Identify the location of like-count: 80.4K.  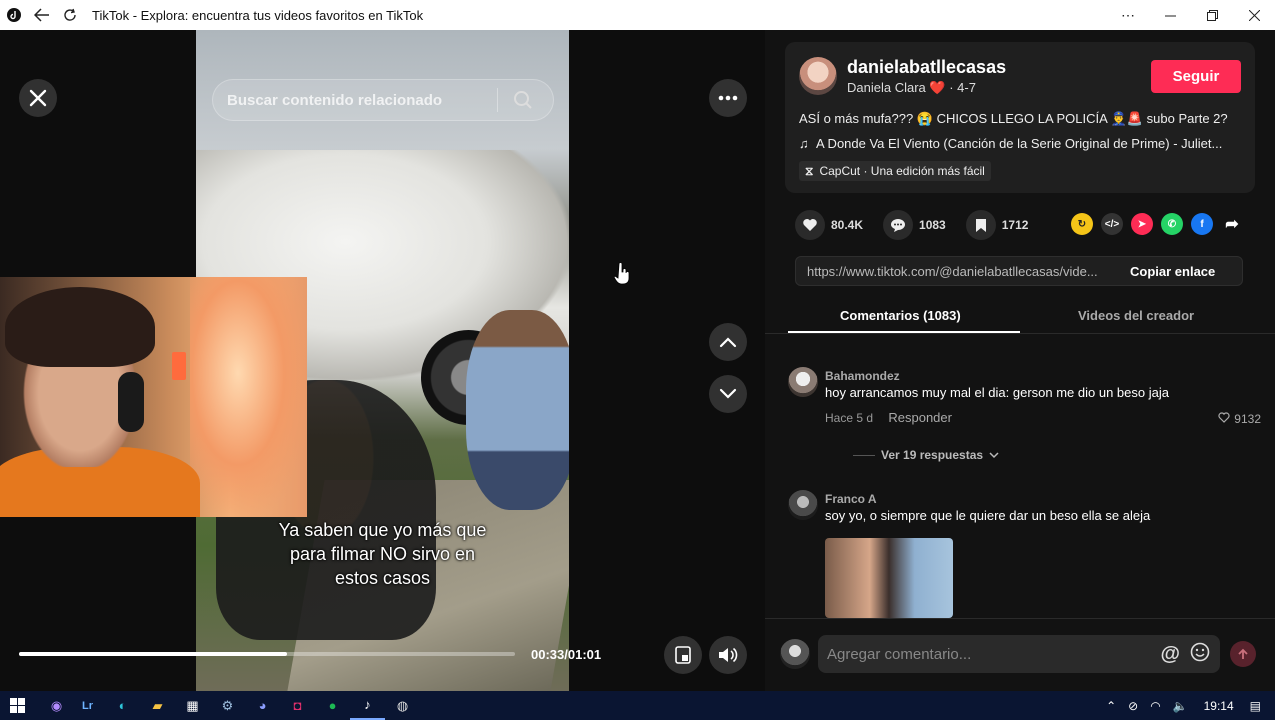
(847, 225).